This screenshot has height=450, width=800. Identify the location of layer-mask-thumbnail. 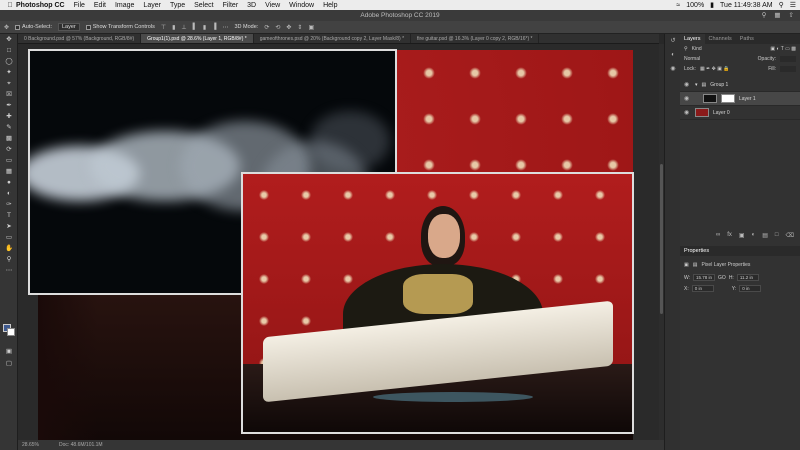
(728, 98).